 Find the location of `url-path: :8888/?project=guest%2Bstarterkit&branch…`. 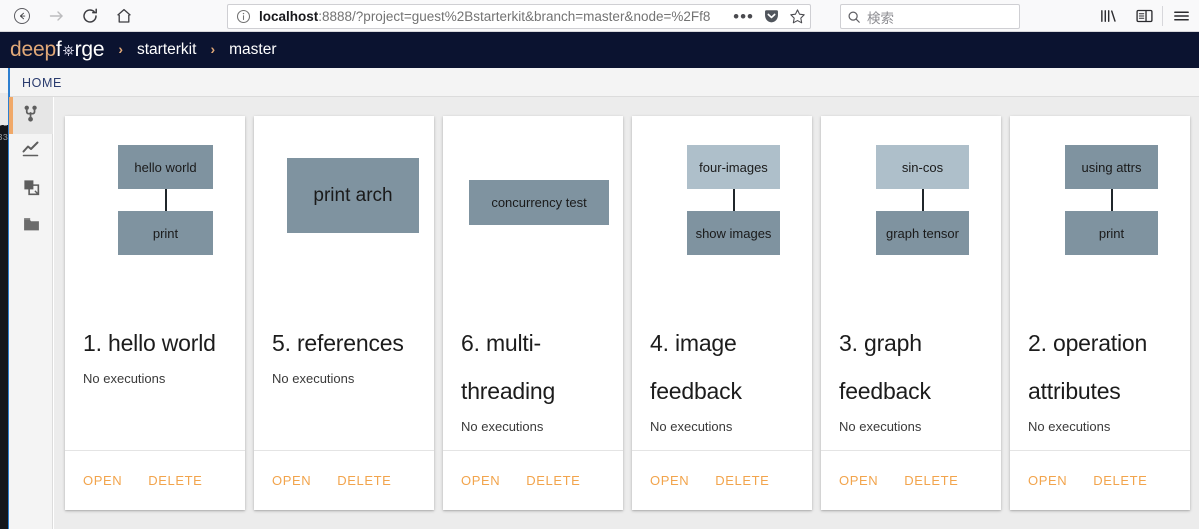

url-path: :8888/?project=guest%2Bstarterkit&branch… is located at coordinates (514, 16).